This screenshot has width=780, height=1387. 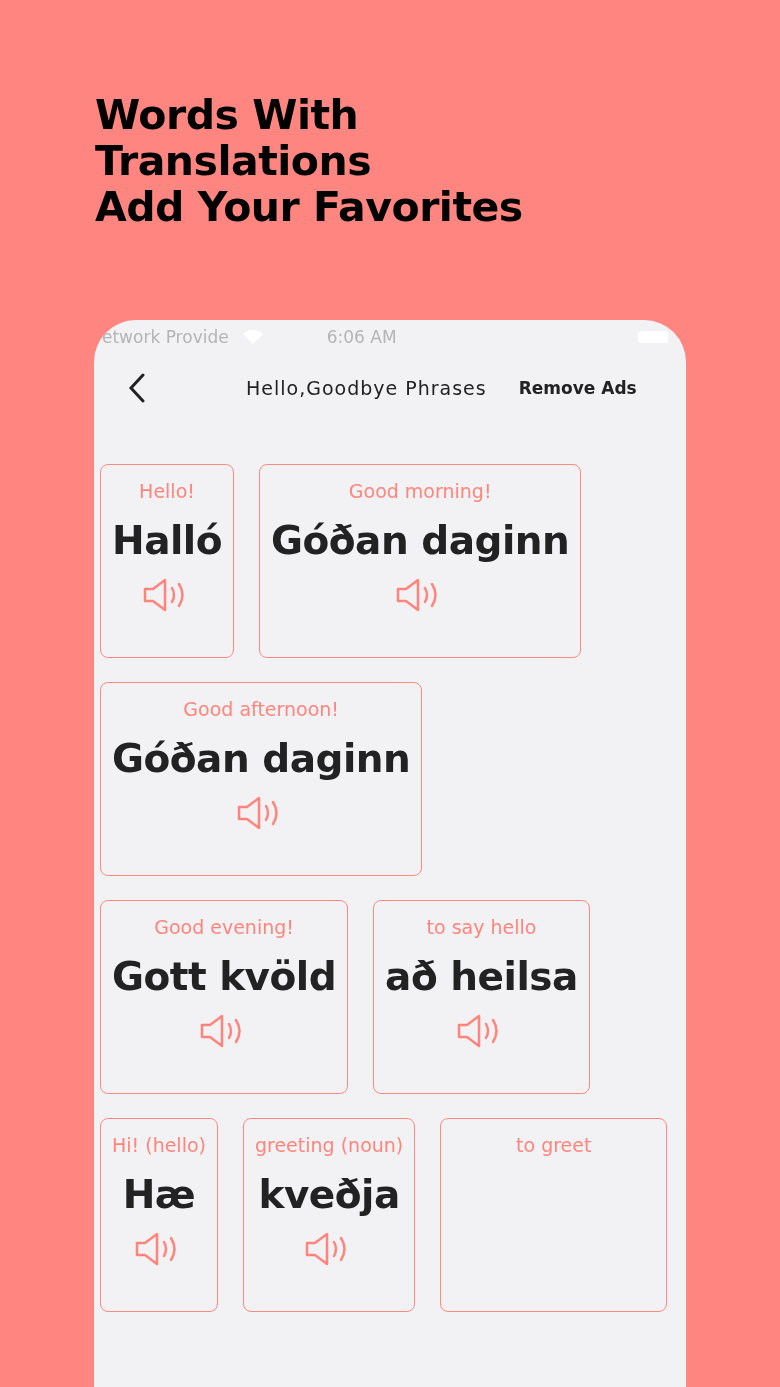 I want to click on phrase-card: Good afternoon! Góðan daginn, so click(x=261, y=779).